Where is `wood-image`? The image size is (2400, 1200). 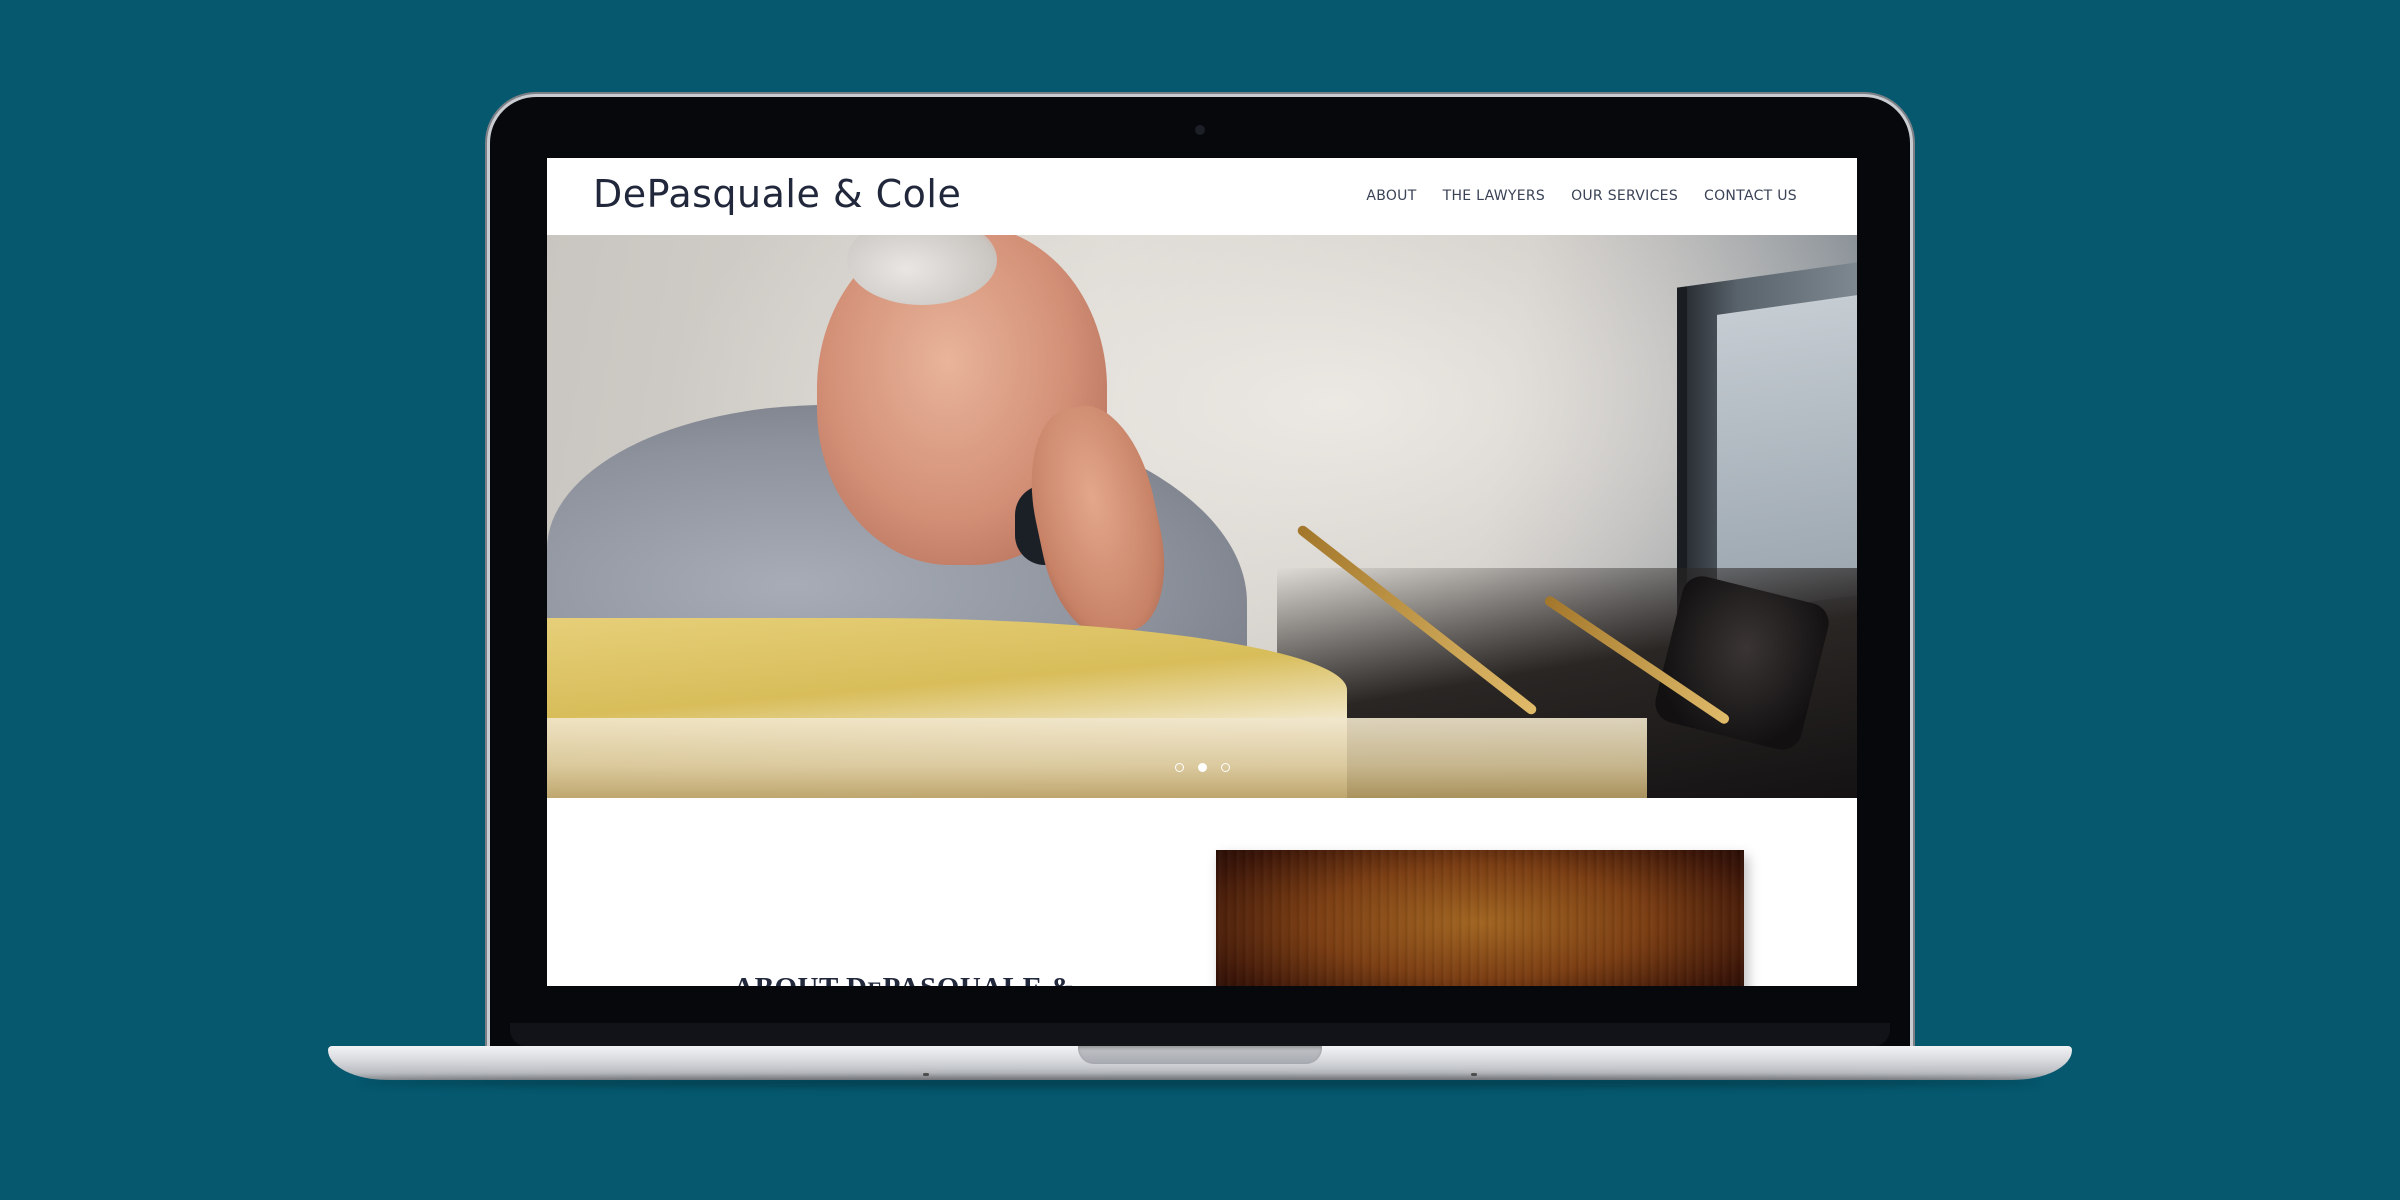 wood-image is located at coordinates (1480, 918).